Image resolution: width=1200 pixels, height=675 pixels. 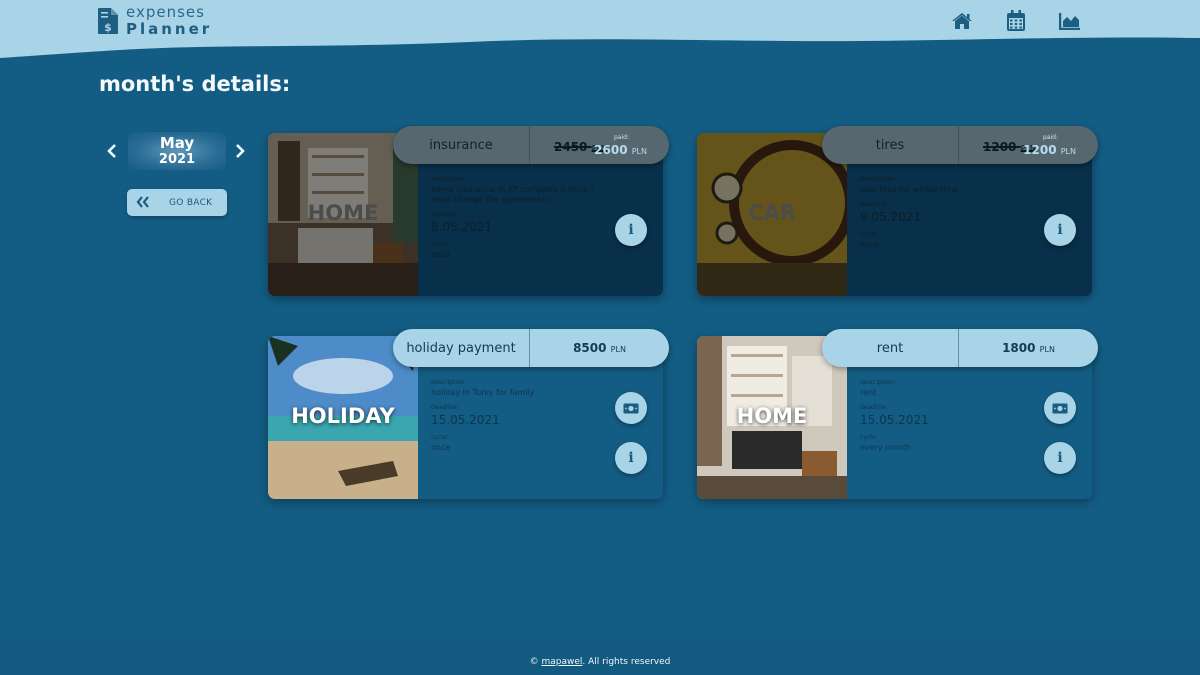 What do you see at coordinates (868, 392) in the screenshot?
I see `description-value: rent` at bounding box center [868, 392].